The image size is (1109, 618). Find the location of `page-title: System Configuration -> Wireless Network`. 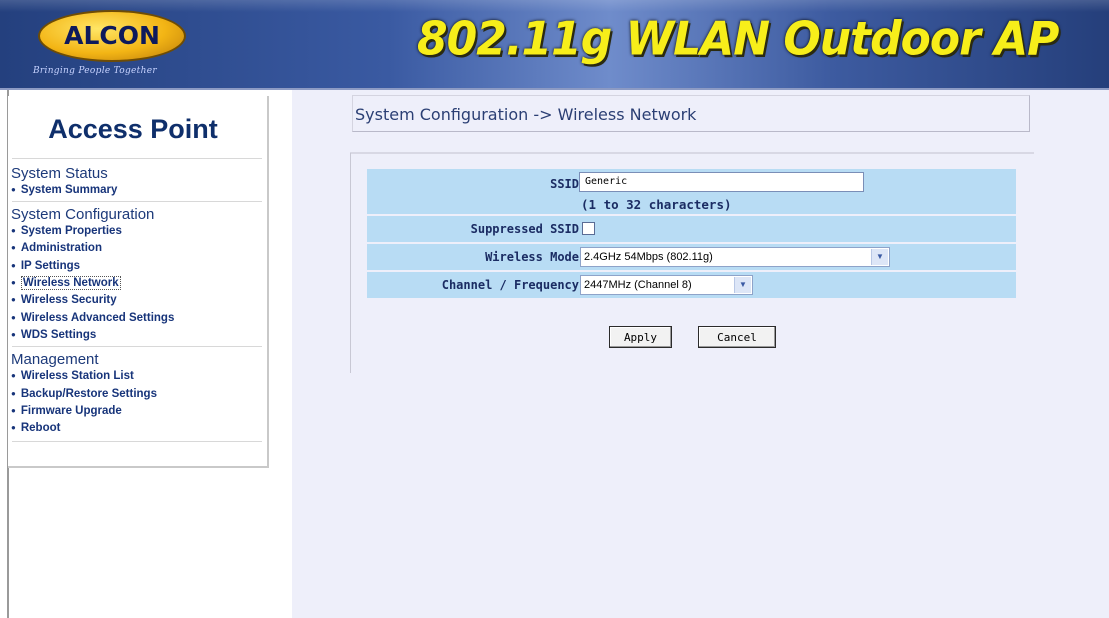

page-title: System Configuration -> Wireless Network is located at coordinates (526, 114).